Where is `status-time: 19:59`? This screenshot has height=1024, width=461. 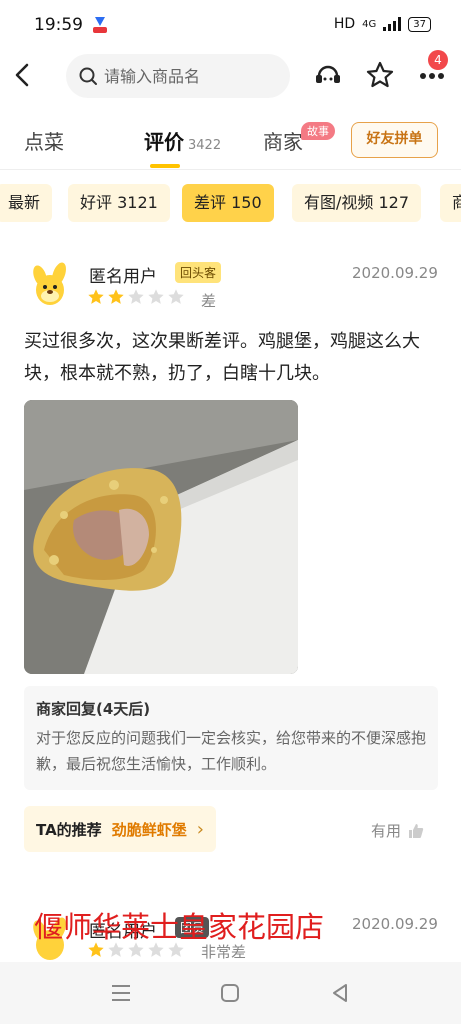
status-time: 19:59 is located at coordinates (58, 25).